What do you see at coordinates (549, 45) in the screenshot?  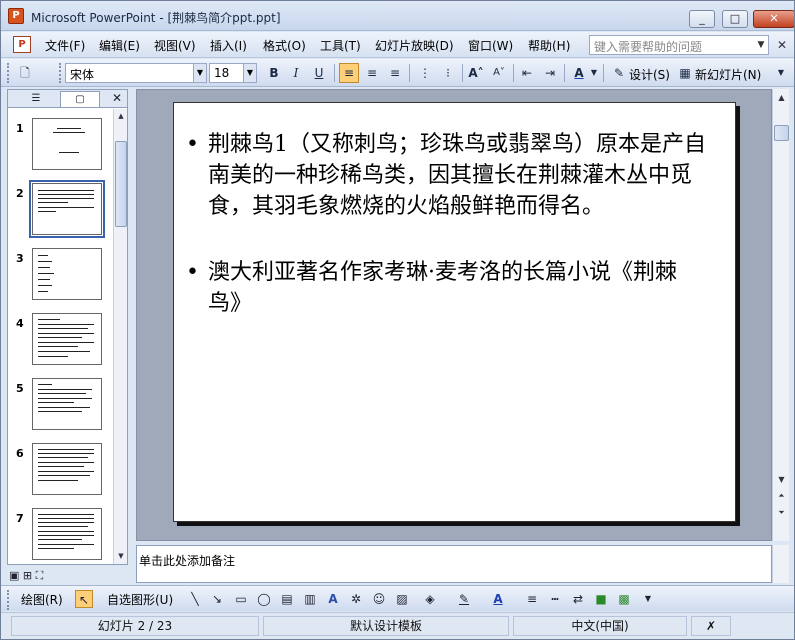 I see `menu-help: 帮助(H)` at bounding box center [549, 45].